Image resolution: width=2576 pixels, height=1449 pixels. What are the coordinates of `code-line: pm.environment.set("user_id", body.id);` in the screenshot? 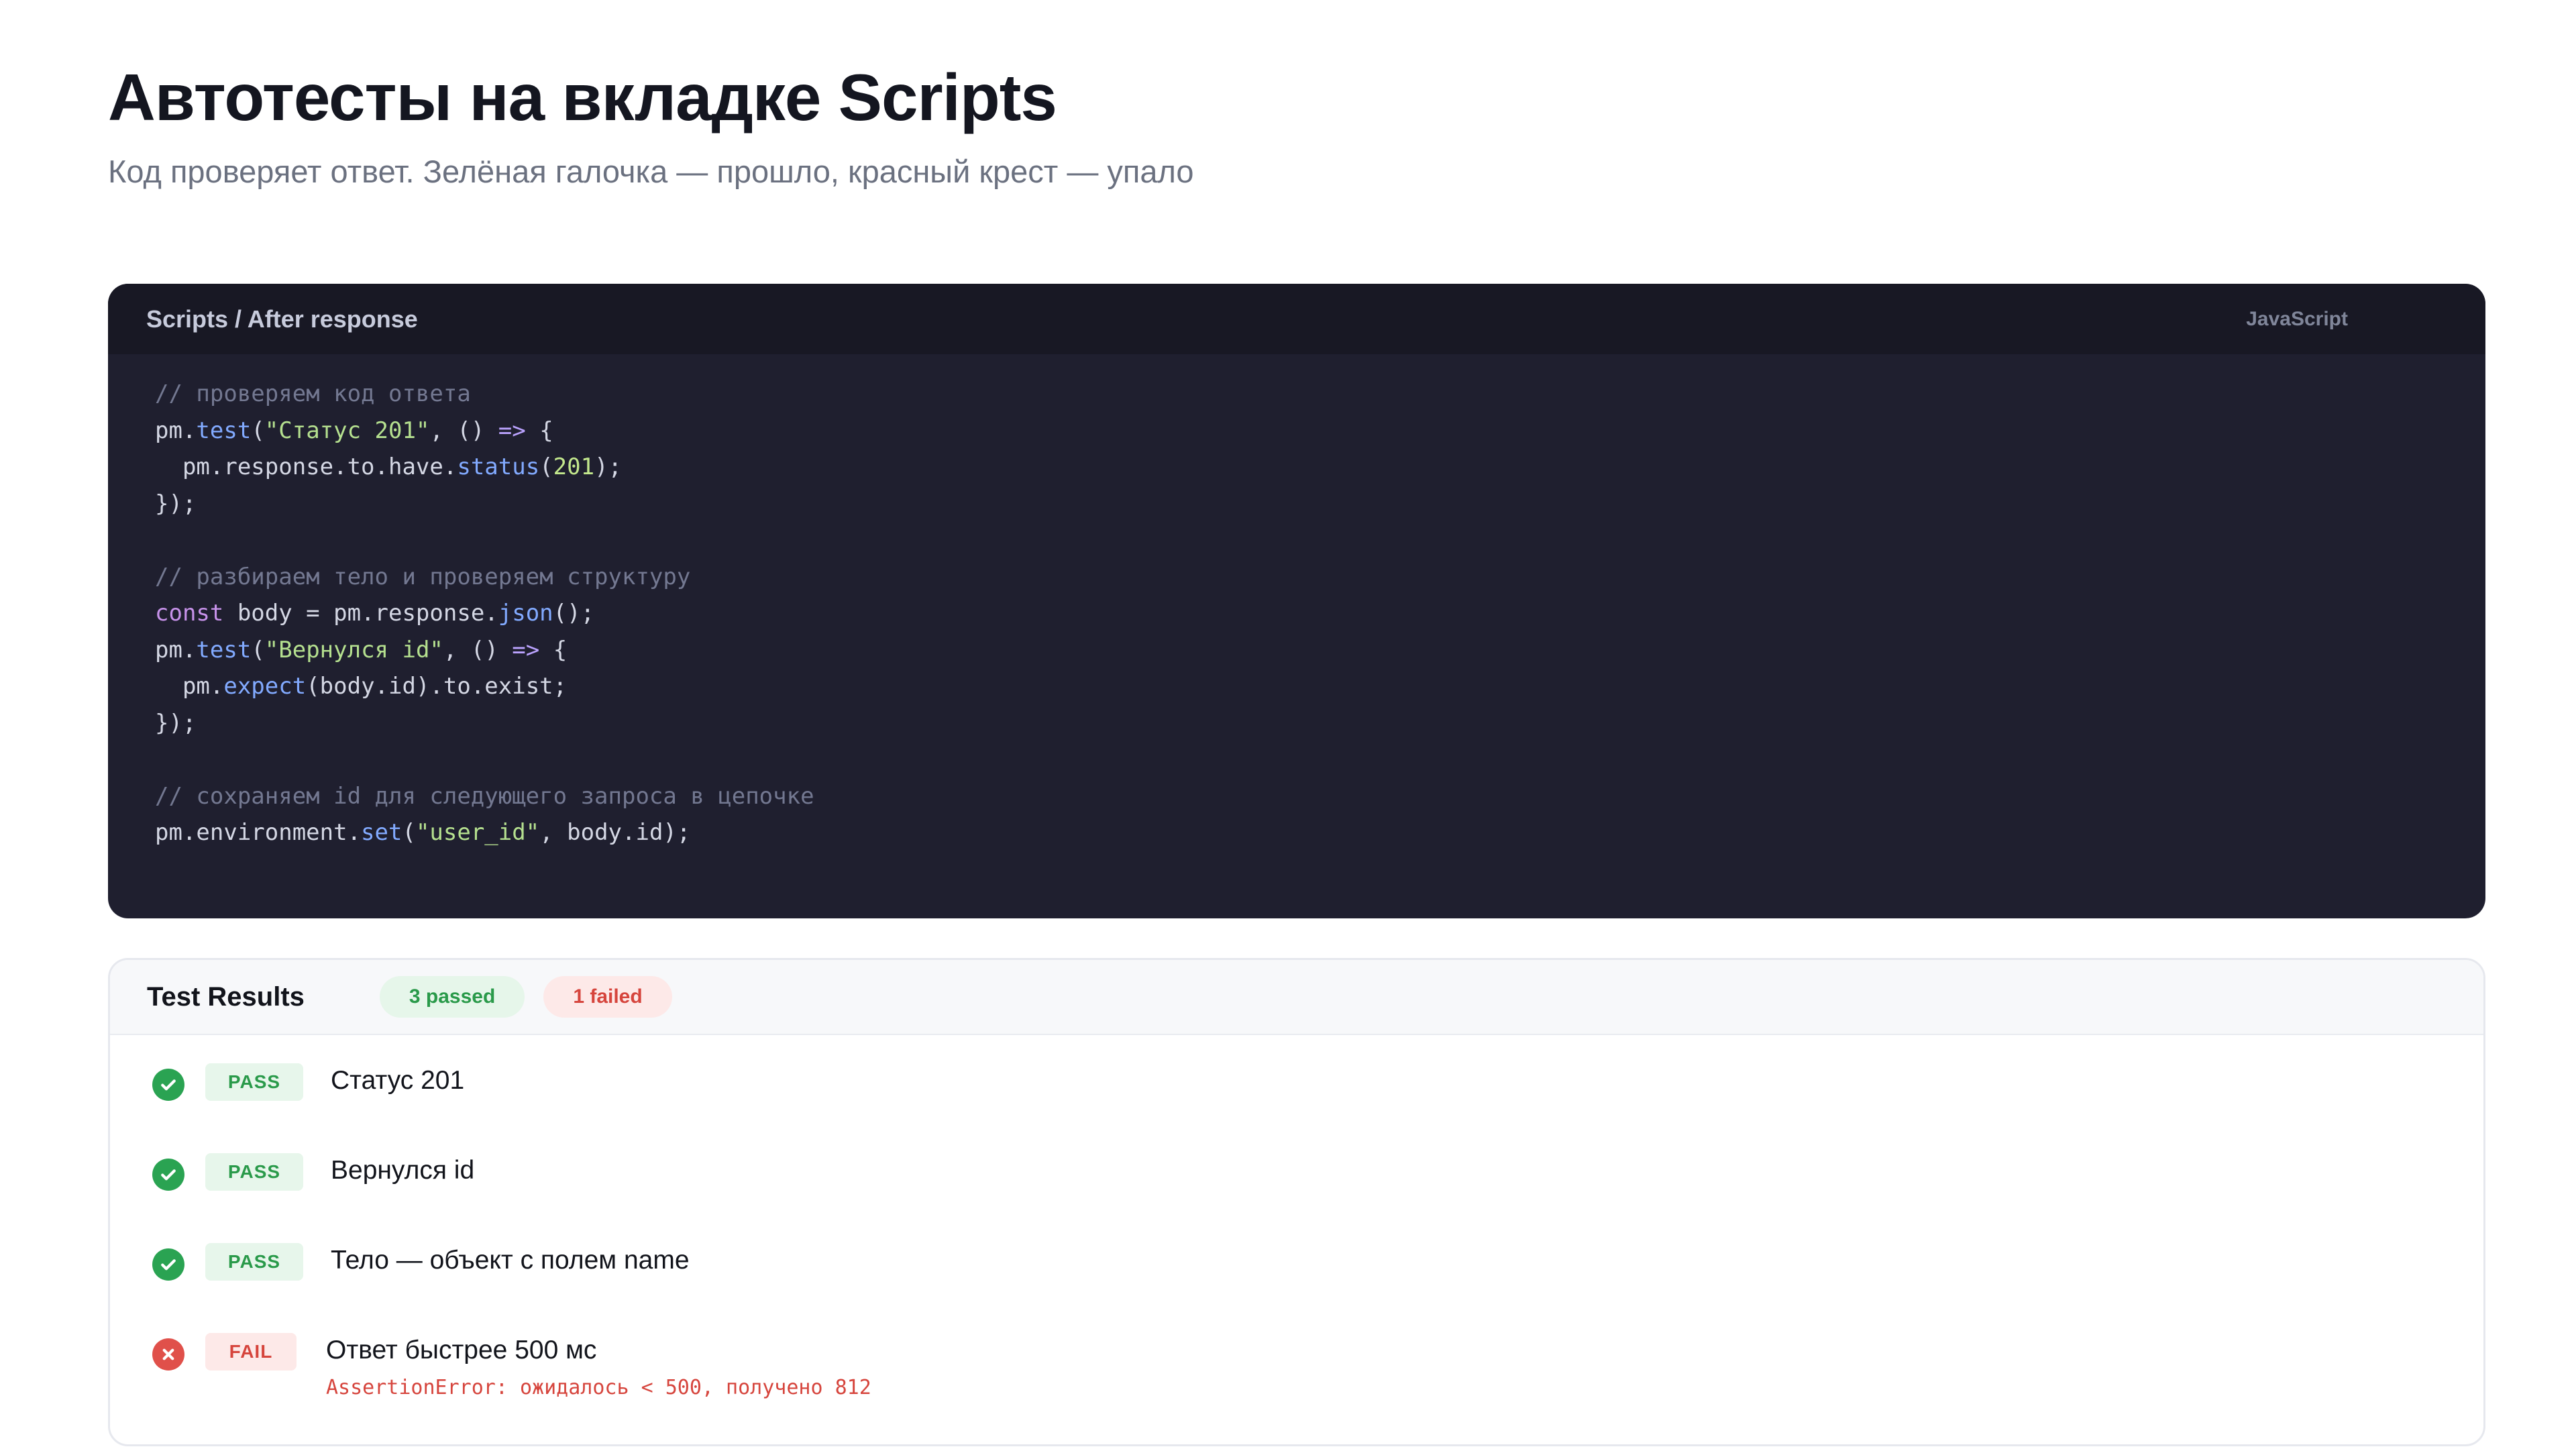 It's located at (1320, 832).